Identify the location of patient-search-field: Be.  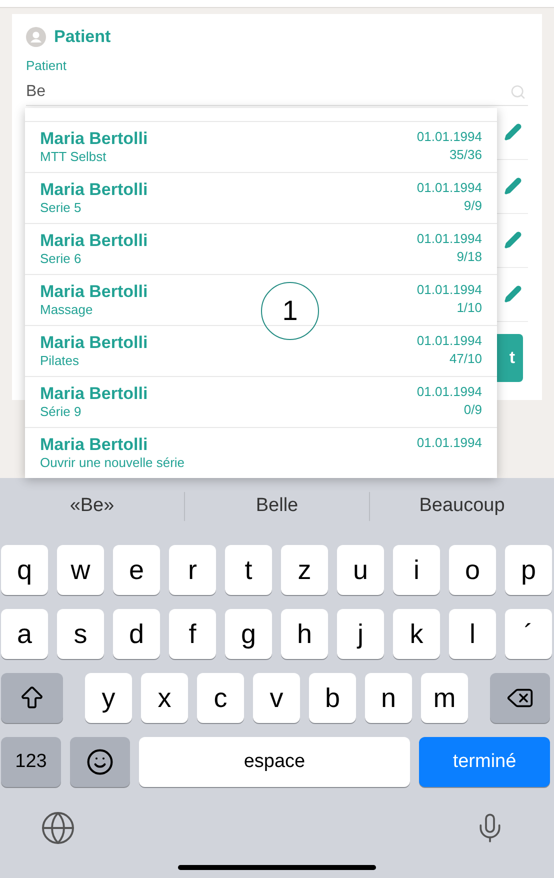
(277, 93).